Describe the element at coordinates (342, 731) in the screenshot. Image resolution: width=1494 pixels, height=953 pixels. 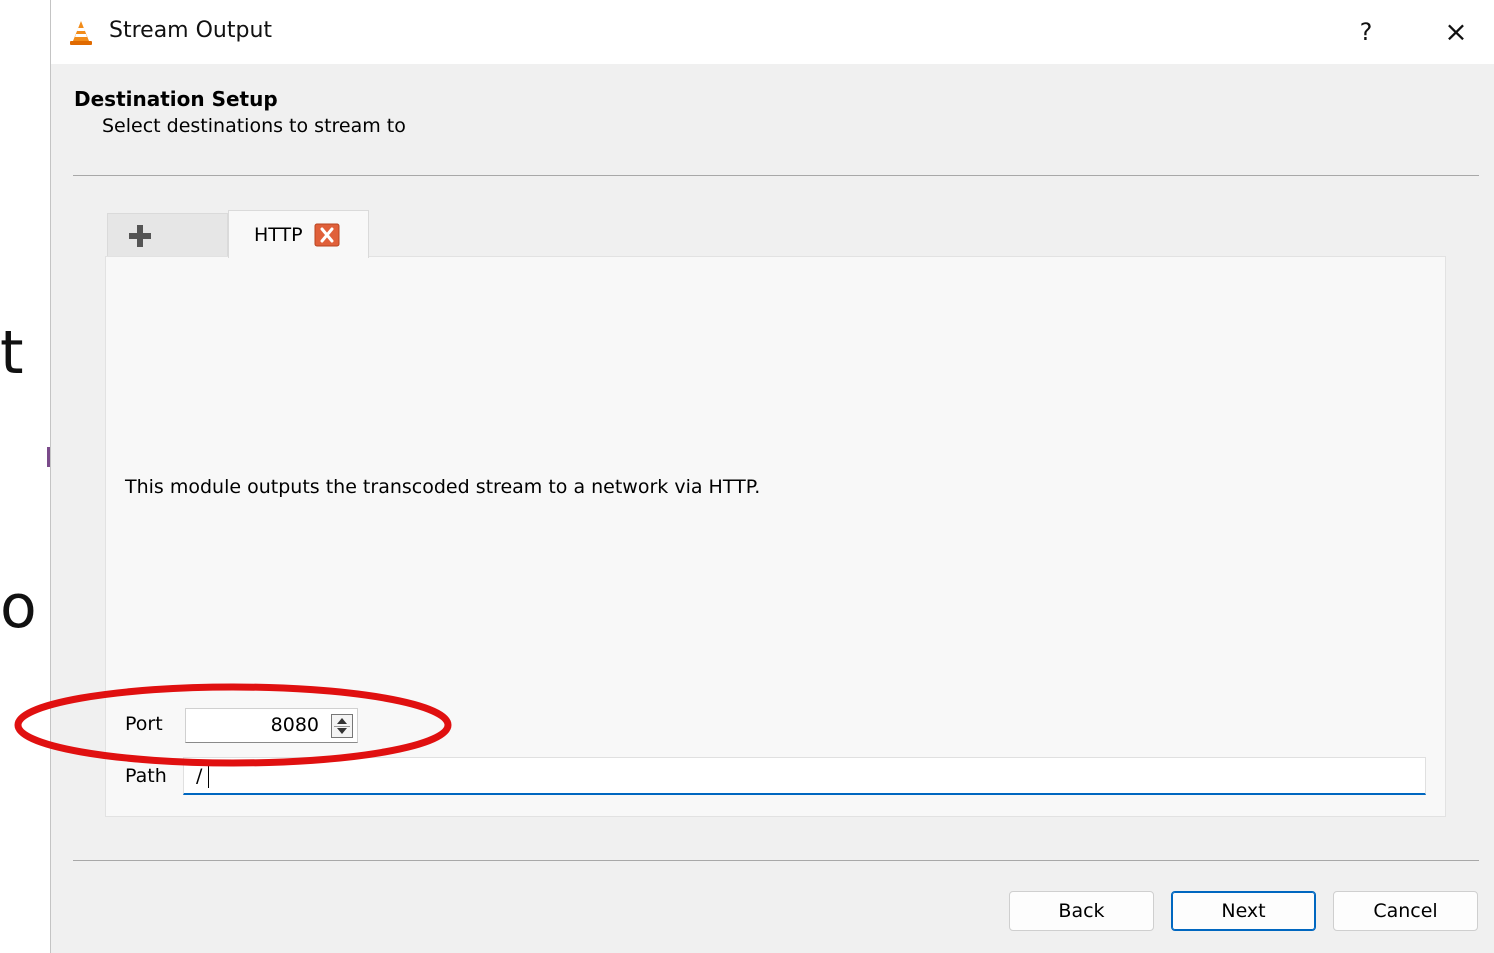
I see `spin-down-icon` at that location.